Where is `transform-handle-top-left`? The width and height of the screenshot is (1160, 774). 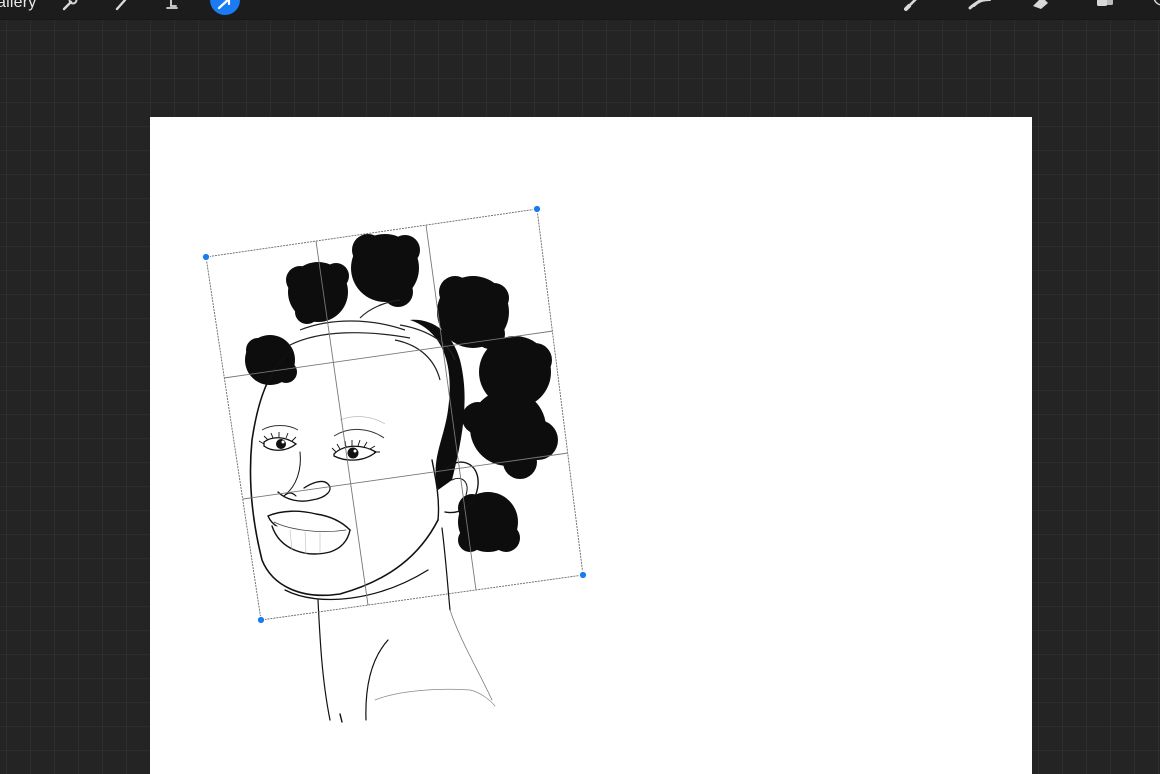
transform-handle-top-left is located at coordinates (206, 257).